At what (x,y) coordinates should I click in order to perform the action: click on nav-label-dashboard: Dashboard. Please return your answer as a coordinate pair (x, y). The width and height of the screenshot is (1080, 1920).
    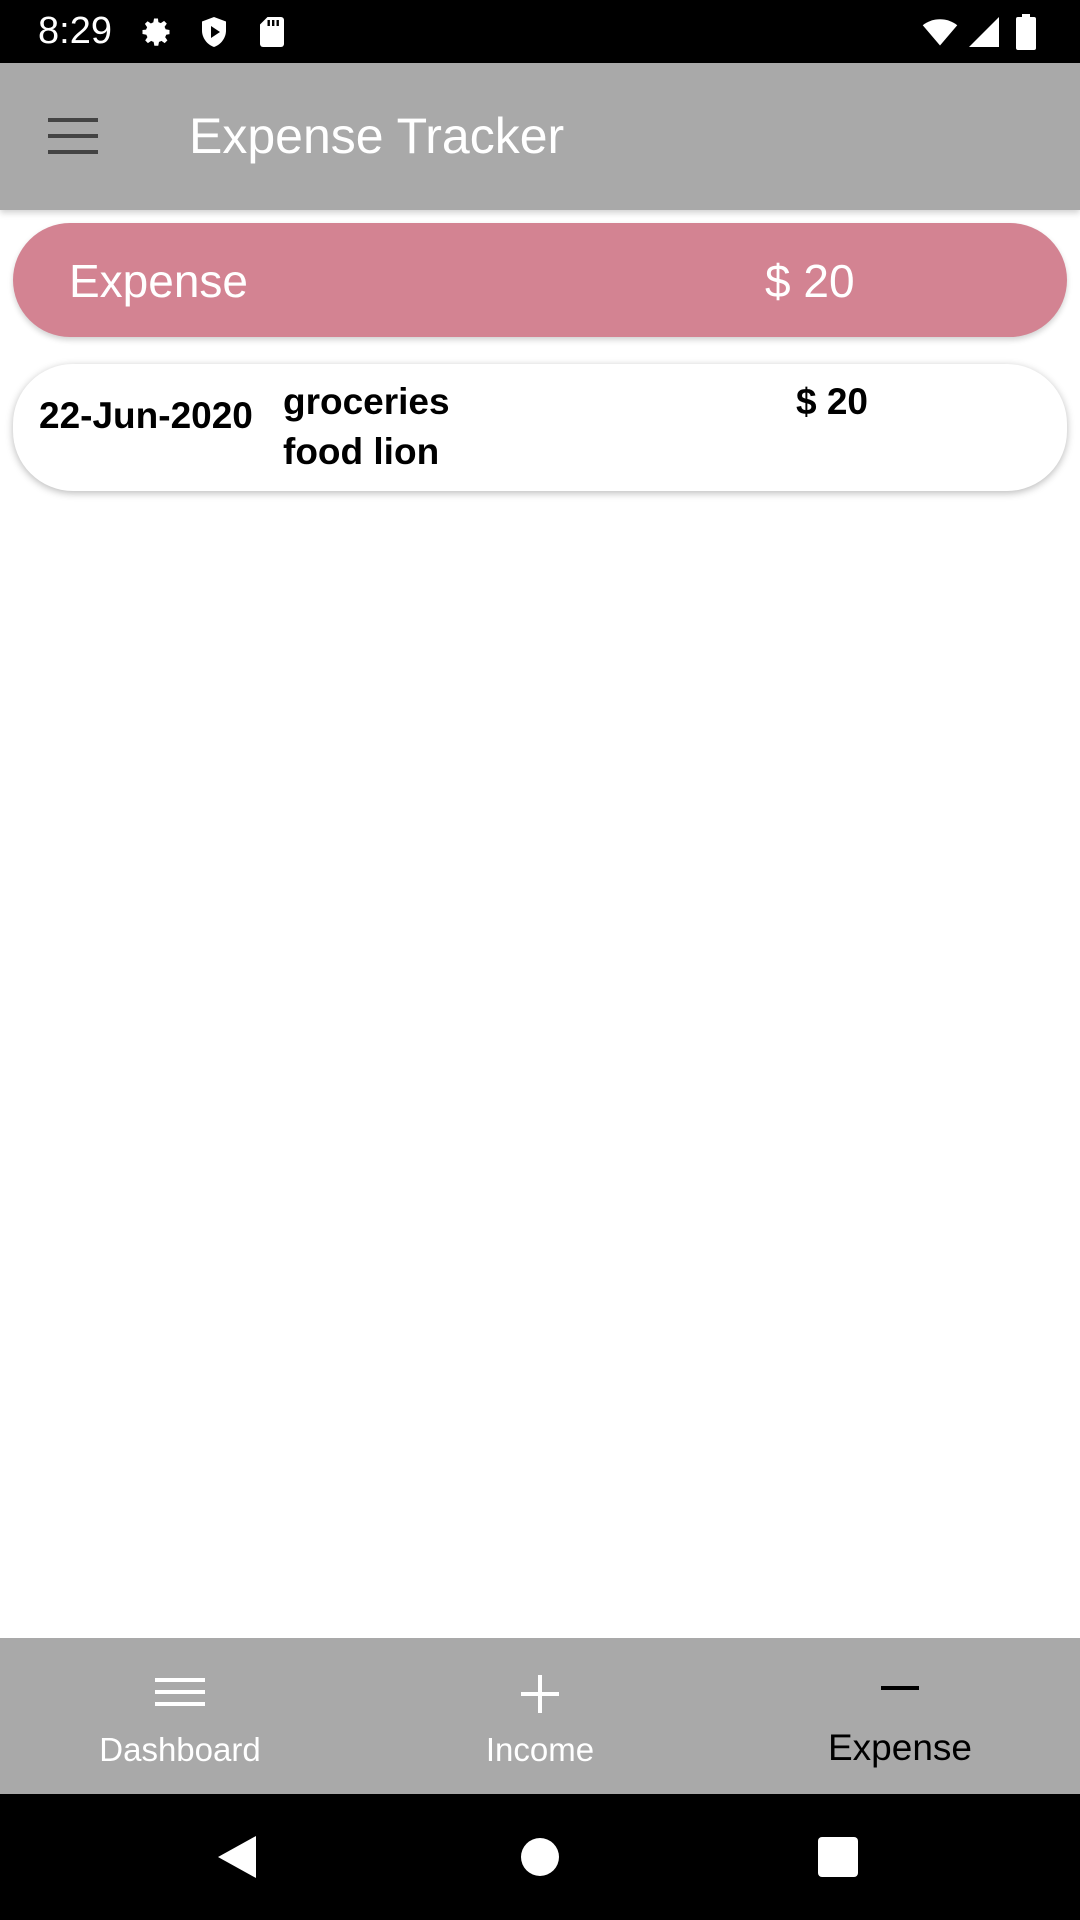
    Looking at the image, I should click on (180, 1749).